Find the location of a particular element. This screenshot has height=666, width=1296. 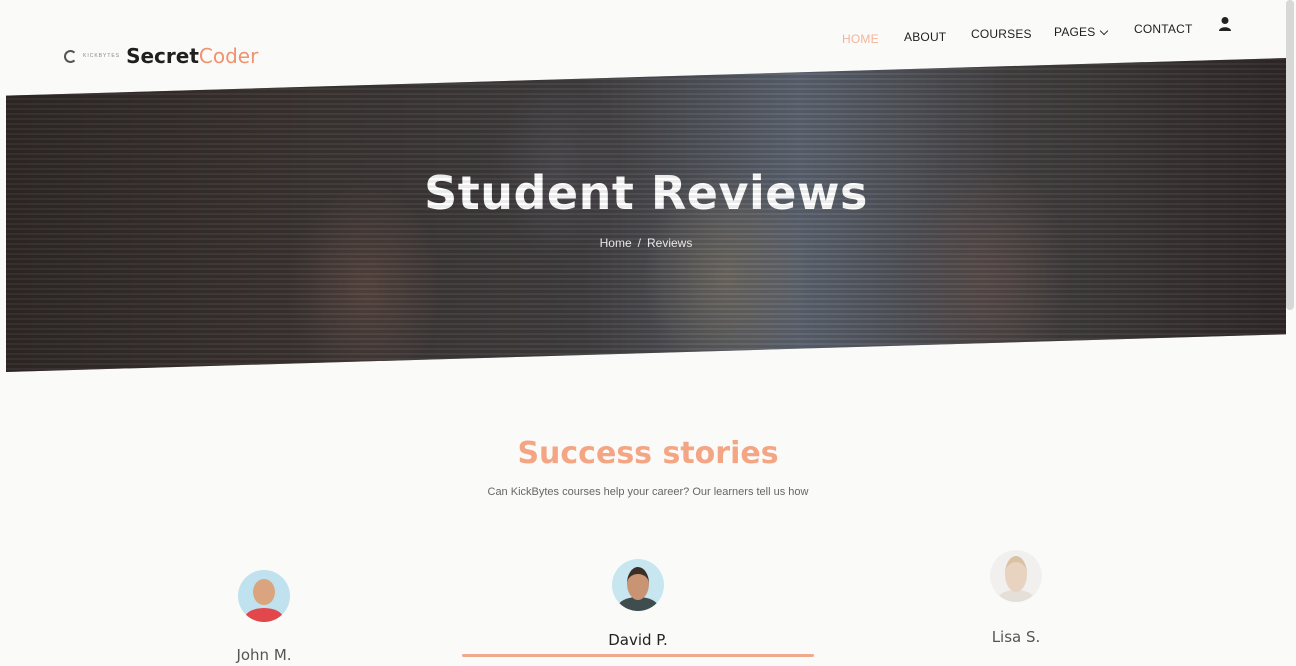

reviewer-name: David P. is located at coordinates (638, 640).